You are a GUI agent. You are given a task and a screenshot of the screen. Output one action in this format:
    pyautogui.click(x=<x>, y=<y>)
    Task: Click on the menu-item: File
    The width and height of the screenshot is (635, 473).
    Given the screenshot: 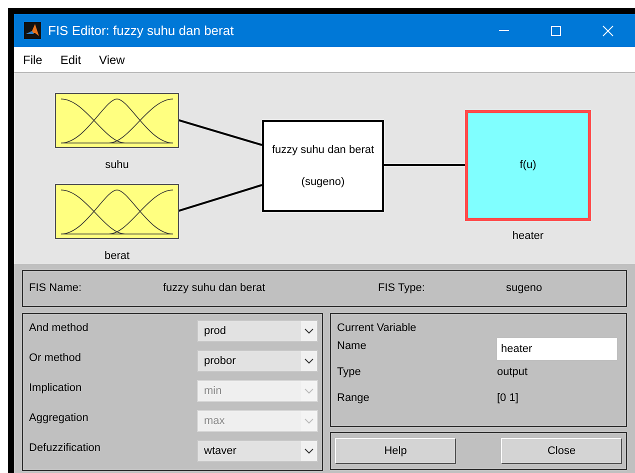 What is the action you would take?
    pyautogui.click(x=32, y=59)
    